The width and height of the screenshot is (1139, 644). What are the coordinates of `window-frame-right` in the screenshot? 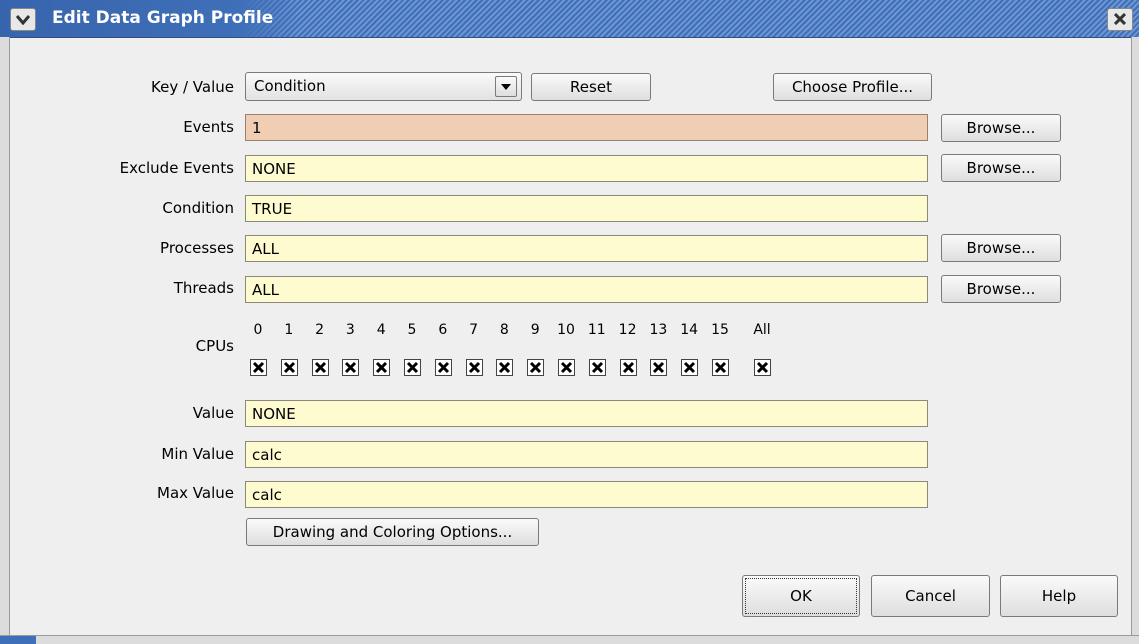 It's located at (1135, 340).